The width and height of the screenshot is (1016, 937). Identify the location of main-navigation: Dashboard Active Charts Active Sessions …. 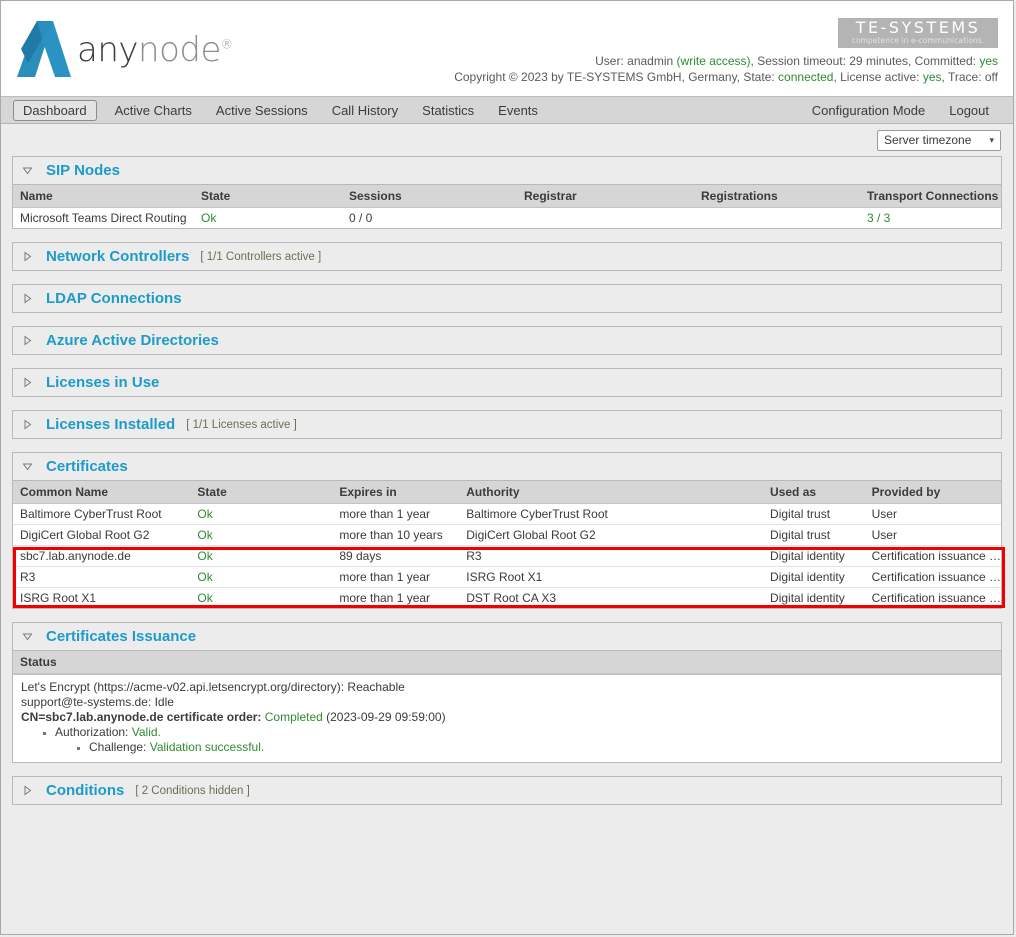
(507, 110).